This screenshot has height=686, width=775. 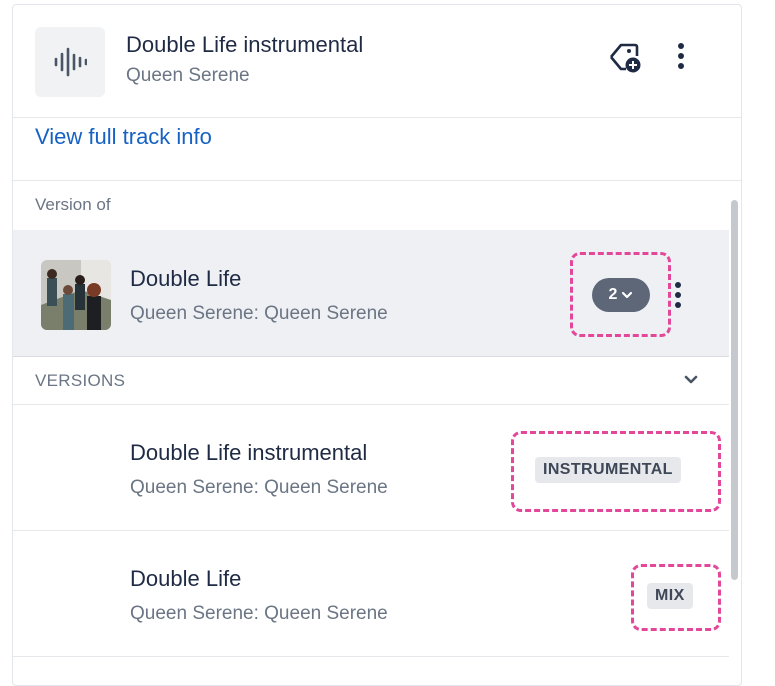 I want to click on album-art, so click(x=76, y=295).